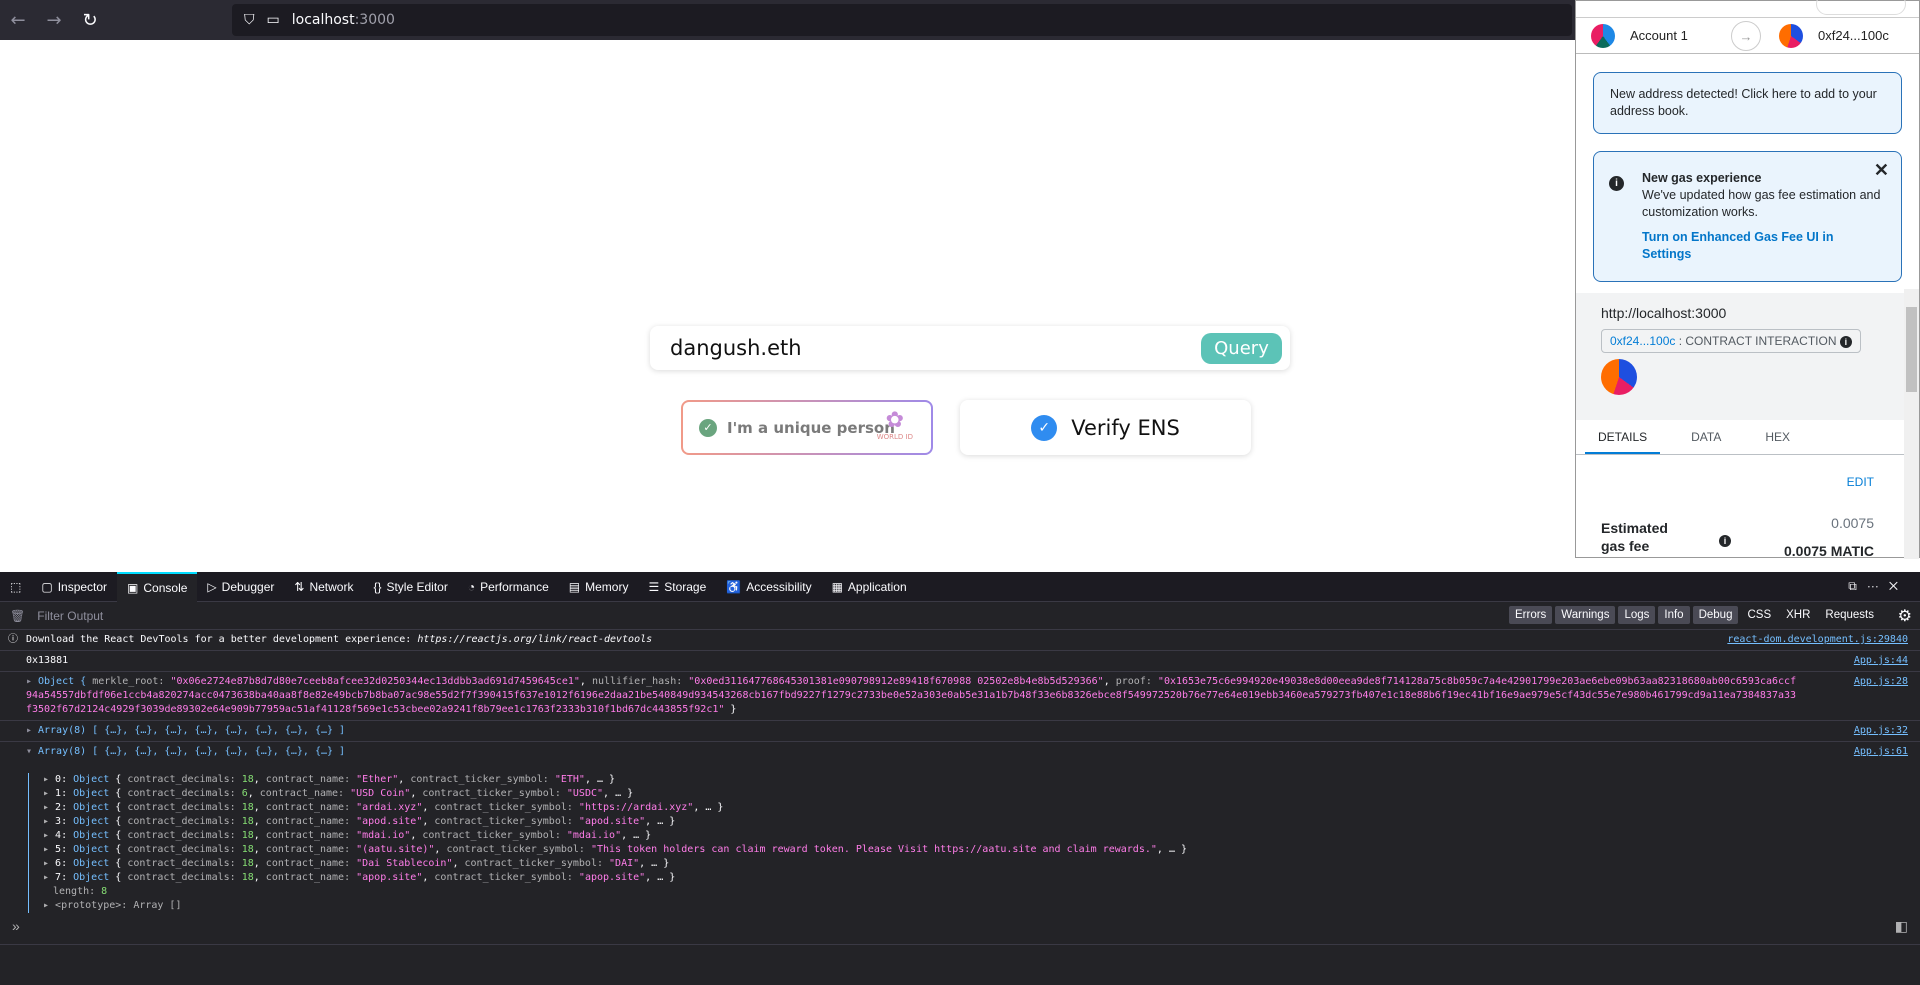  What do you see at coordinates (15, 587) in the screenshot?
I see `element-picker-icon: ⬚` at bounding box center [15, 587].